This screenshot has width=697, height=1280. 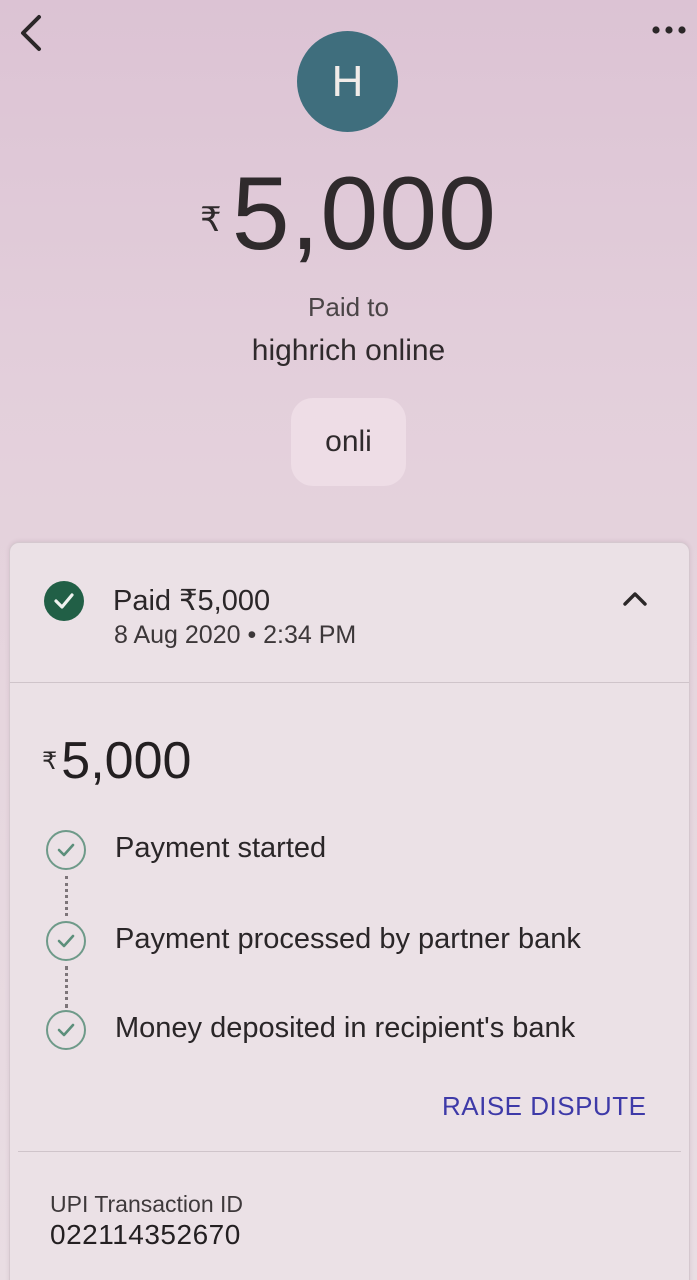 I want to click on step-item: Payment processed by partner bank, so click(x=366, y=944).